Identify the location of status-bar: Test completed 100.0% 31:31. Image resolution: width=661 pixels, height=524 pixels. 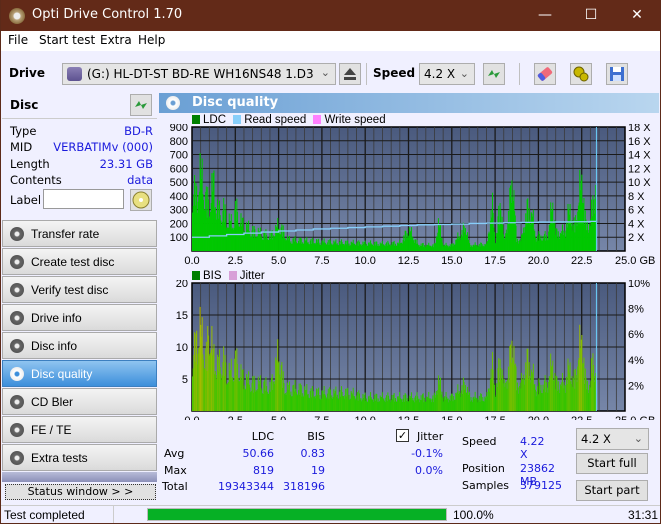
(330, 514).